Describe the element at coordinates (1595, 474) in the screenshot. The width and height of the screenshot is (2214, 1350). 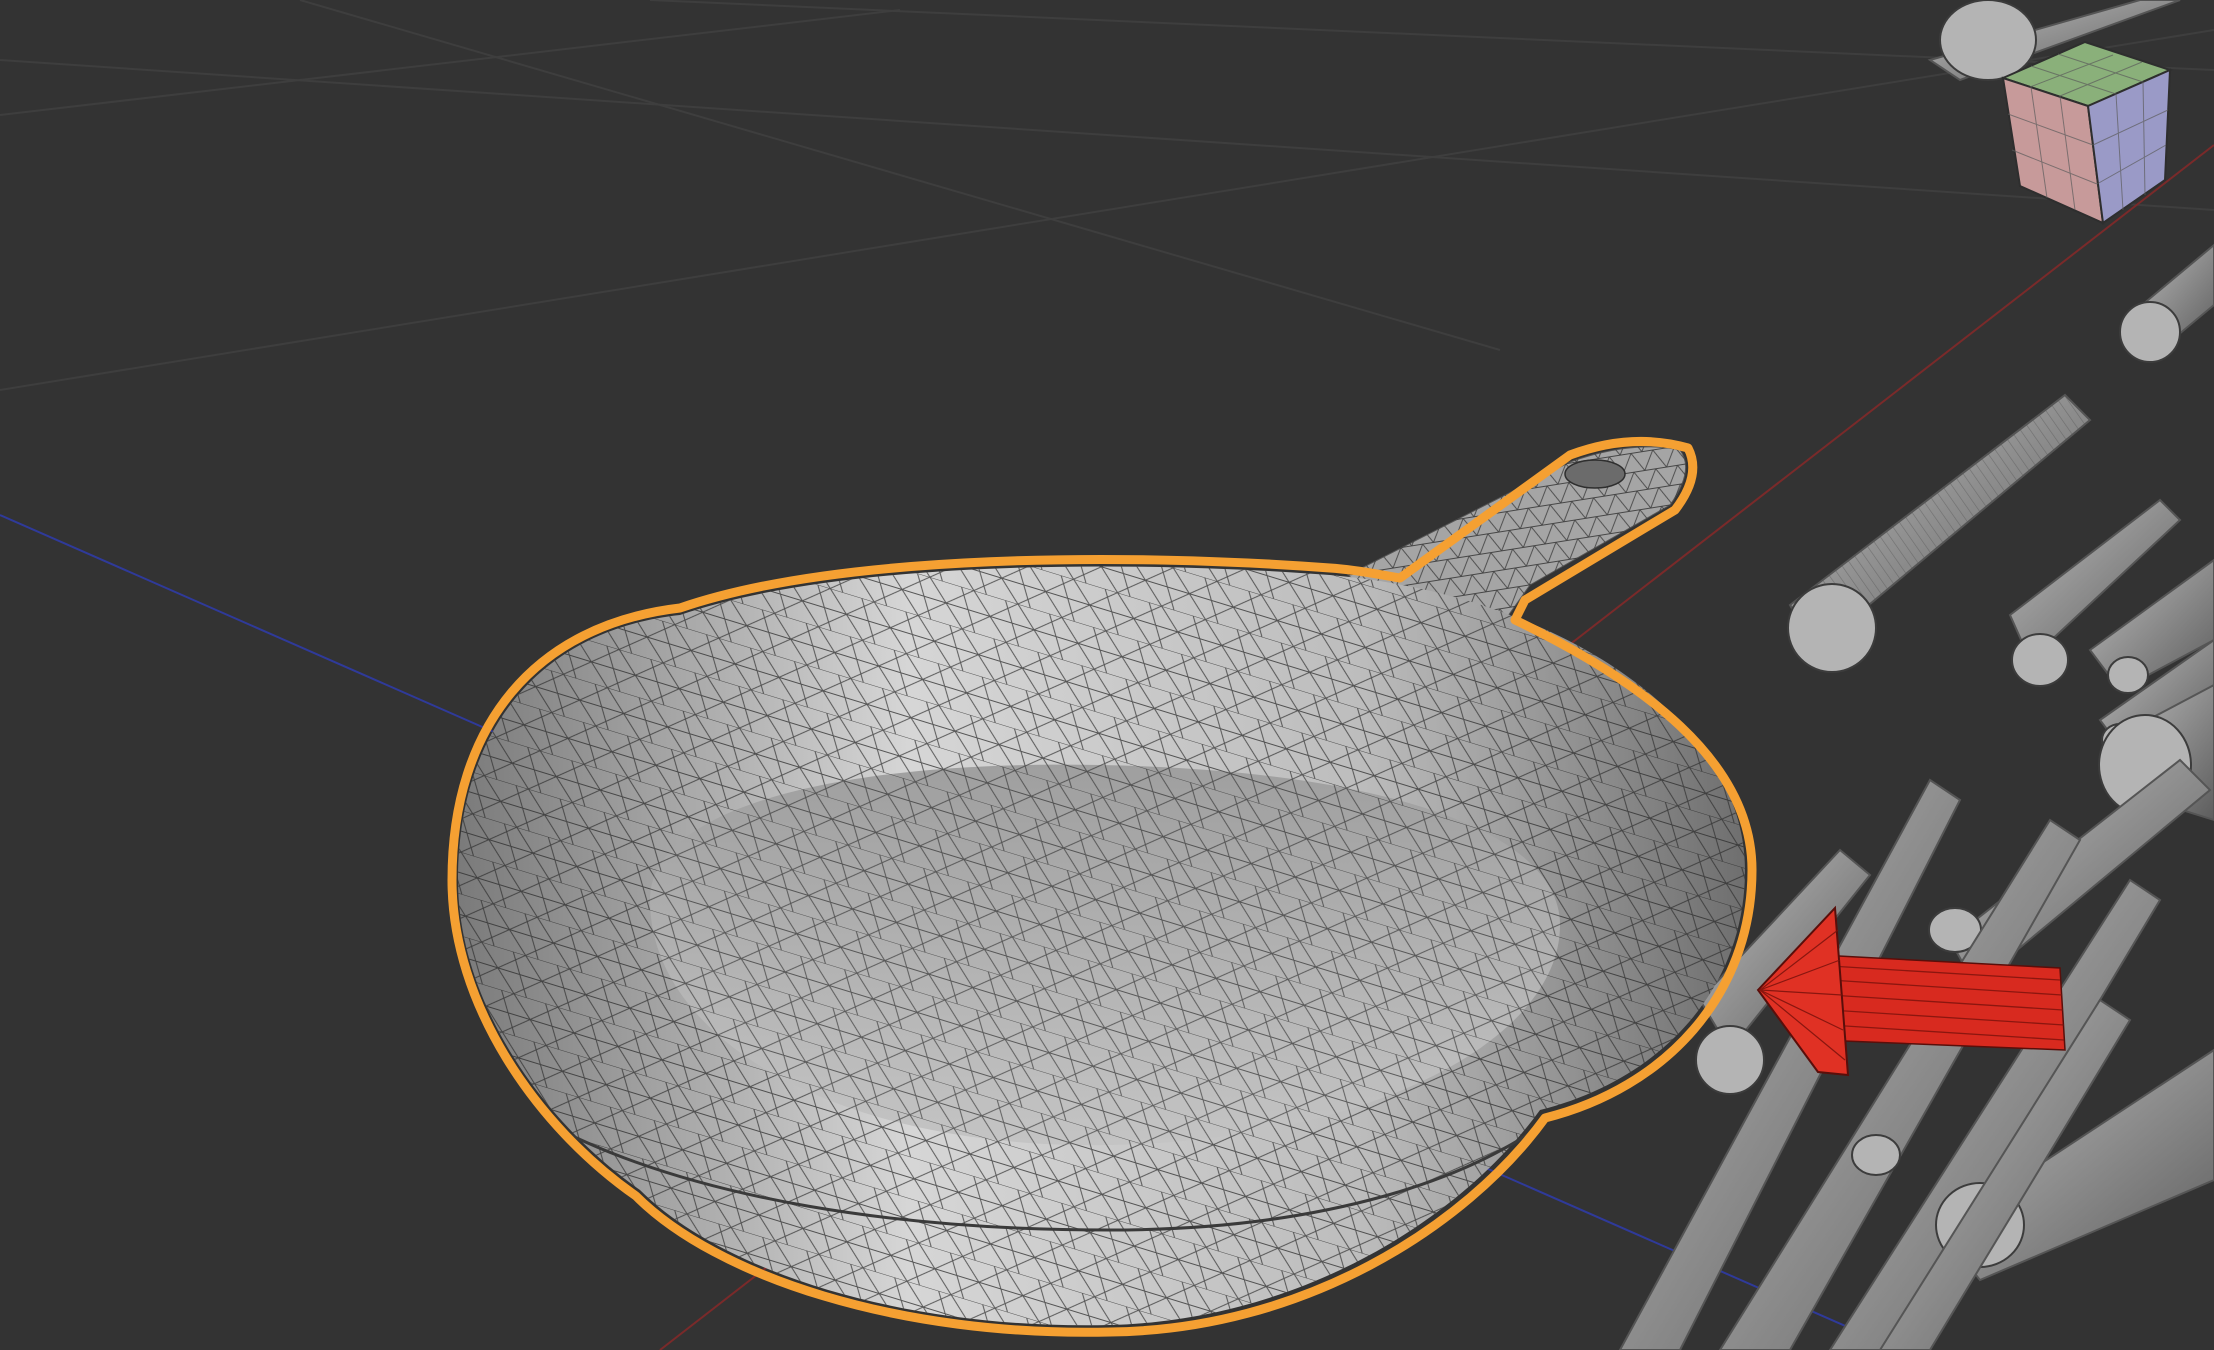
I see `handle-hole` at that location.